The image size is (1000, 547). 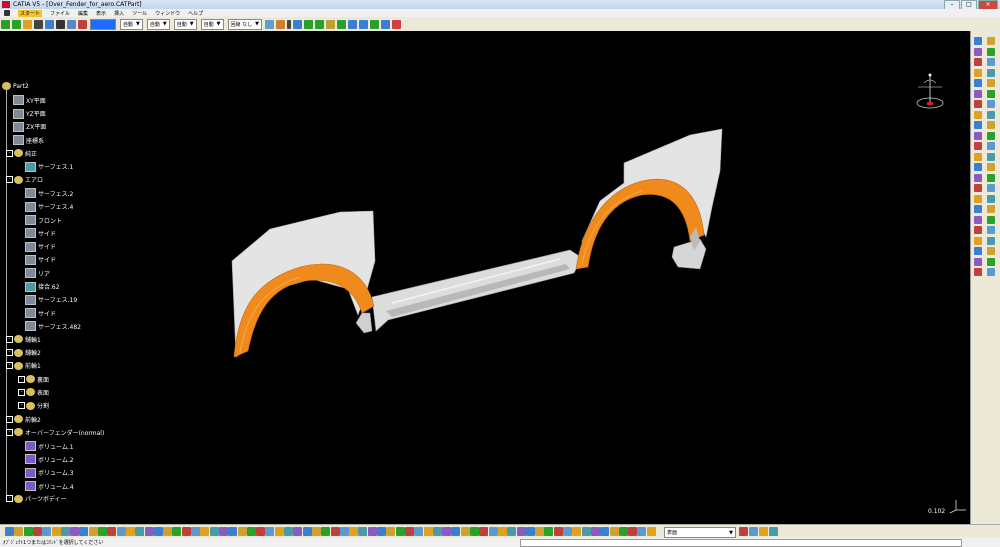 What do you see at coordinates (26, 113) in the screenshot?
I see `tree-item: YZ平面` at bounding box center [26, 113].